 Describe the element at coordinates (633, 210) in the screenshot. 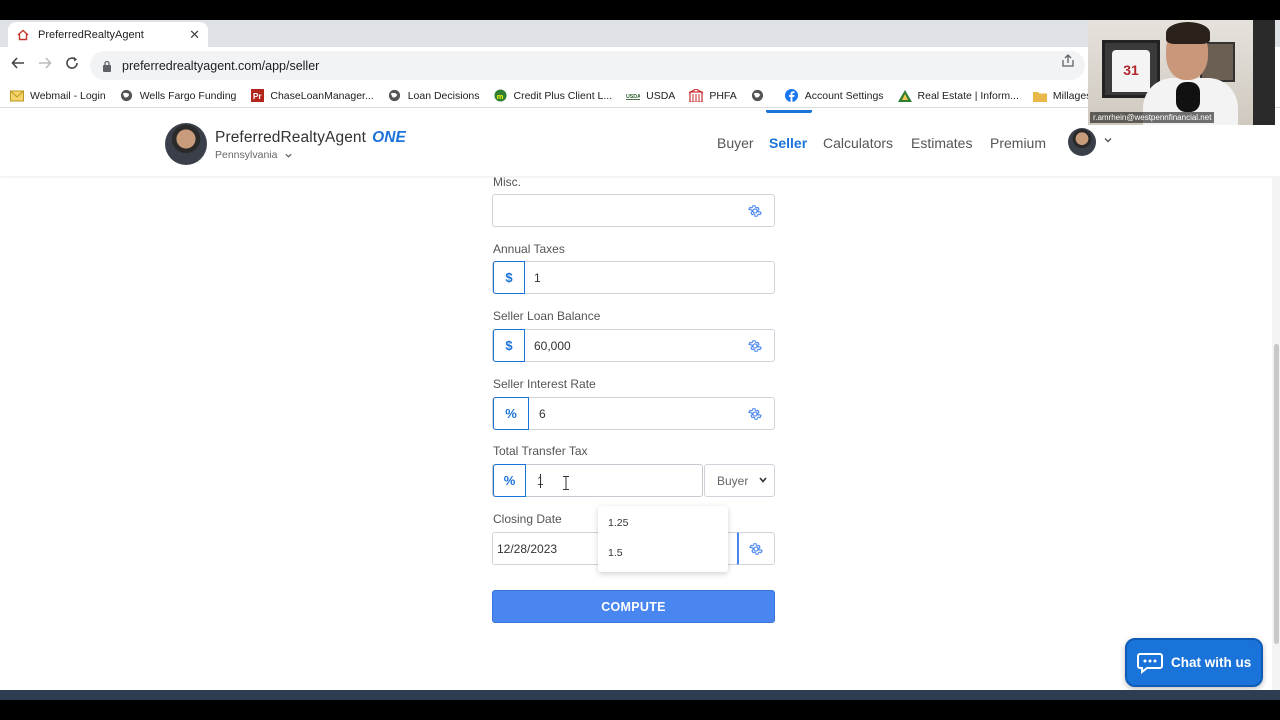

I see `misc-field` at that location.